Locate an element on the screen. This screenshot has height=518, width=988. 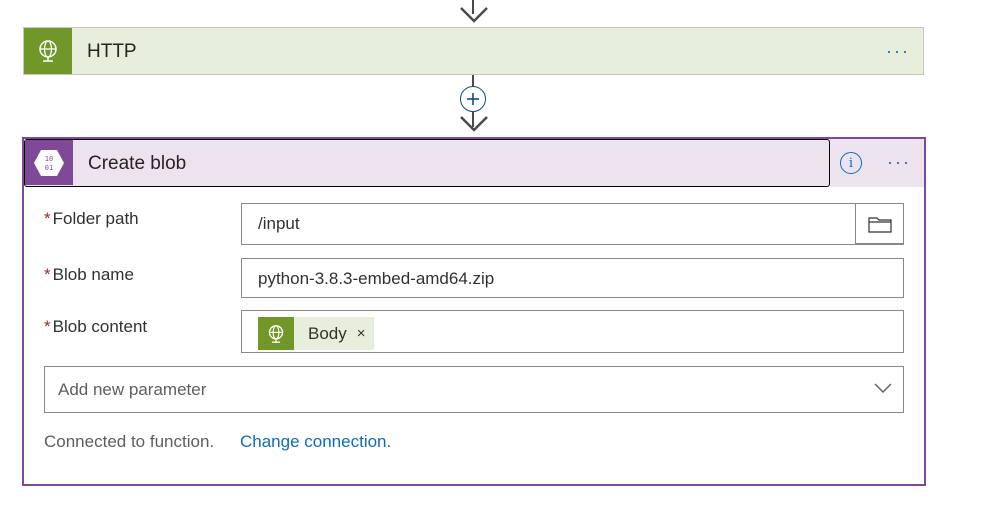
folder-path-label-text: Folder path is located at coordinates (95, 218).